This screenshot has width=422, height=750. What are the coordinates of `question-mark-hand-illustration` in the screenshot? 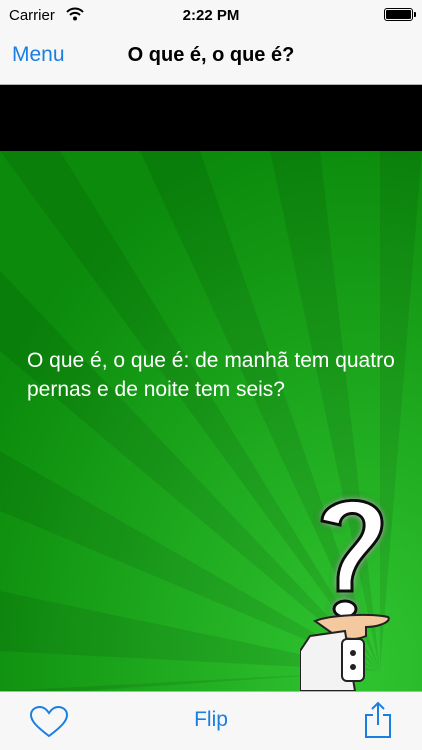 It's located at (345, 594).